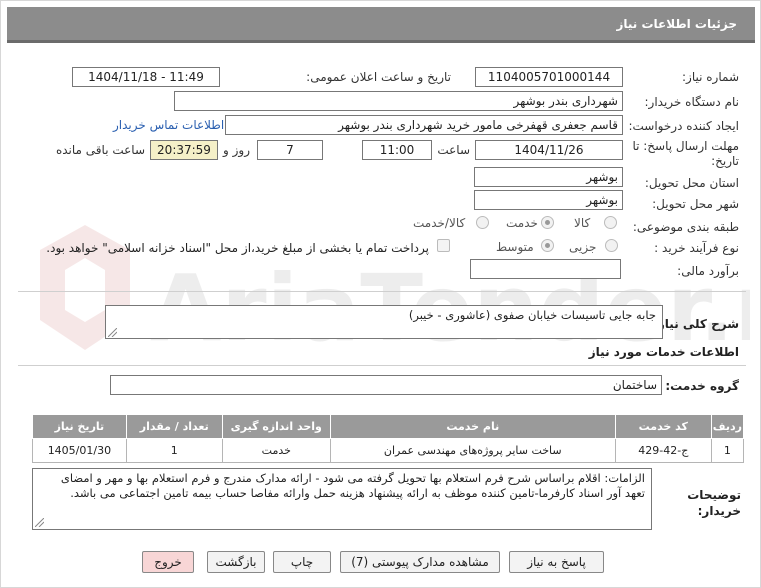 The height and width of the screenshot is (588, 761). Describe the element at coordinates (548, 200) in the screenshot. I see `city-field: بوشهر` at that location.